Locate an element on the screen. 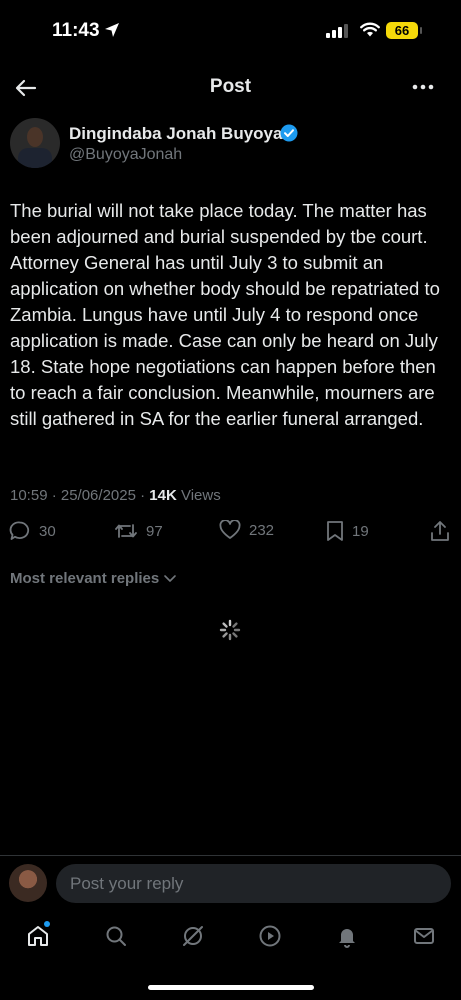 This screenshot has height=1000, width=461. battery-tip is located at coordinates (421, 30).